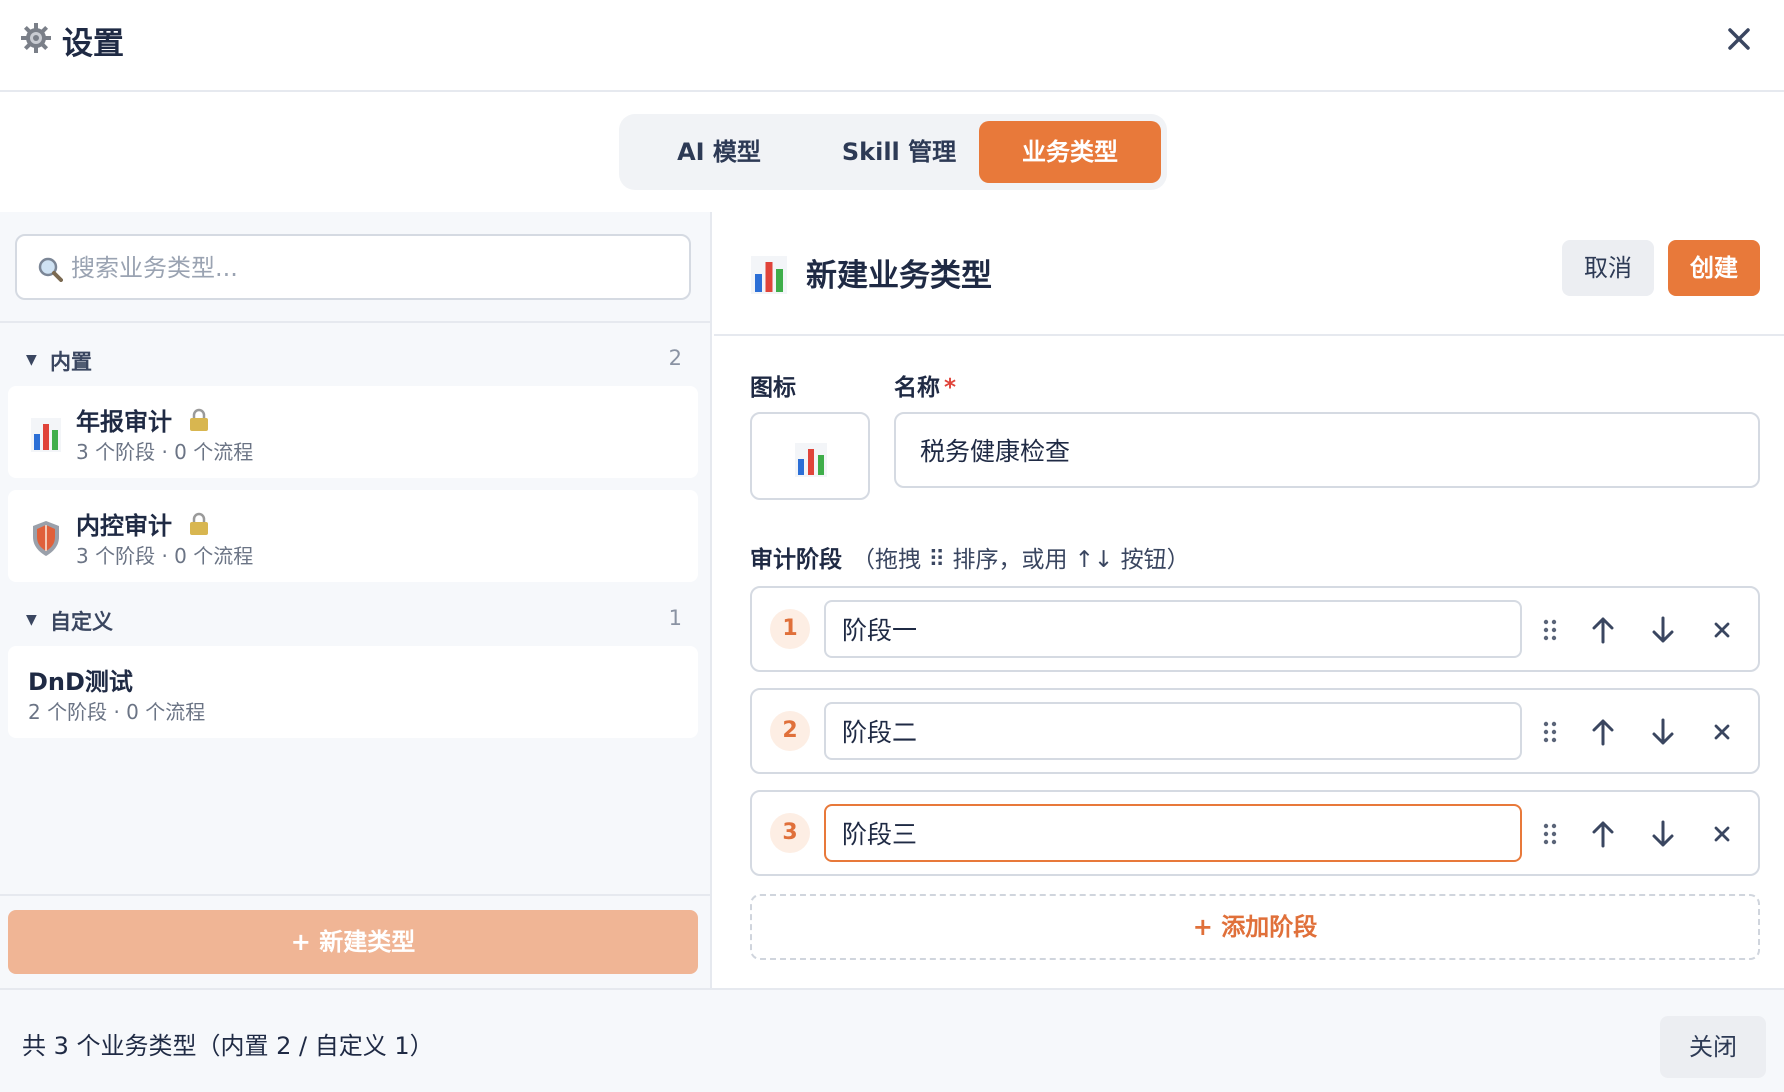 The width and height of the screenshot is (1784, 1092). I want to click on list-item-annual-audit: 年报审计 3 个阶段 · 0 个流程, so click(353, 432).